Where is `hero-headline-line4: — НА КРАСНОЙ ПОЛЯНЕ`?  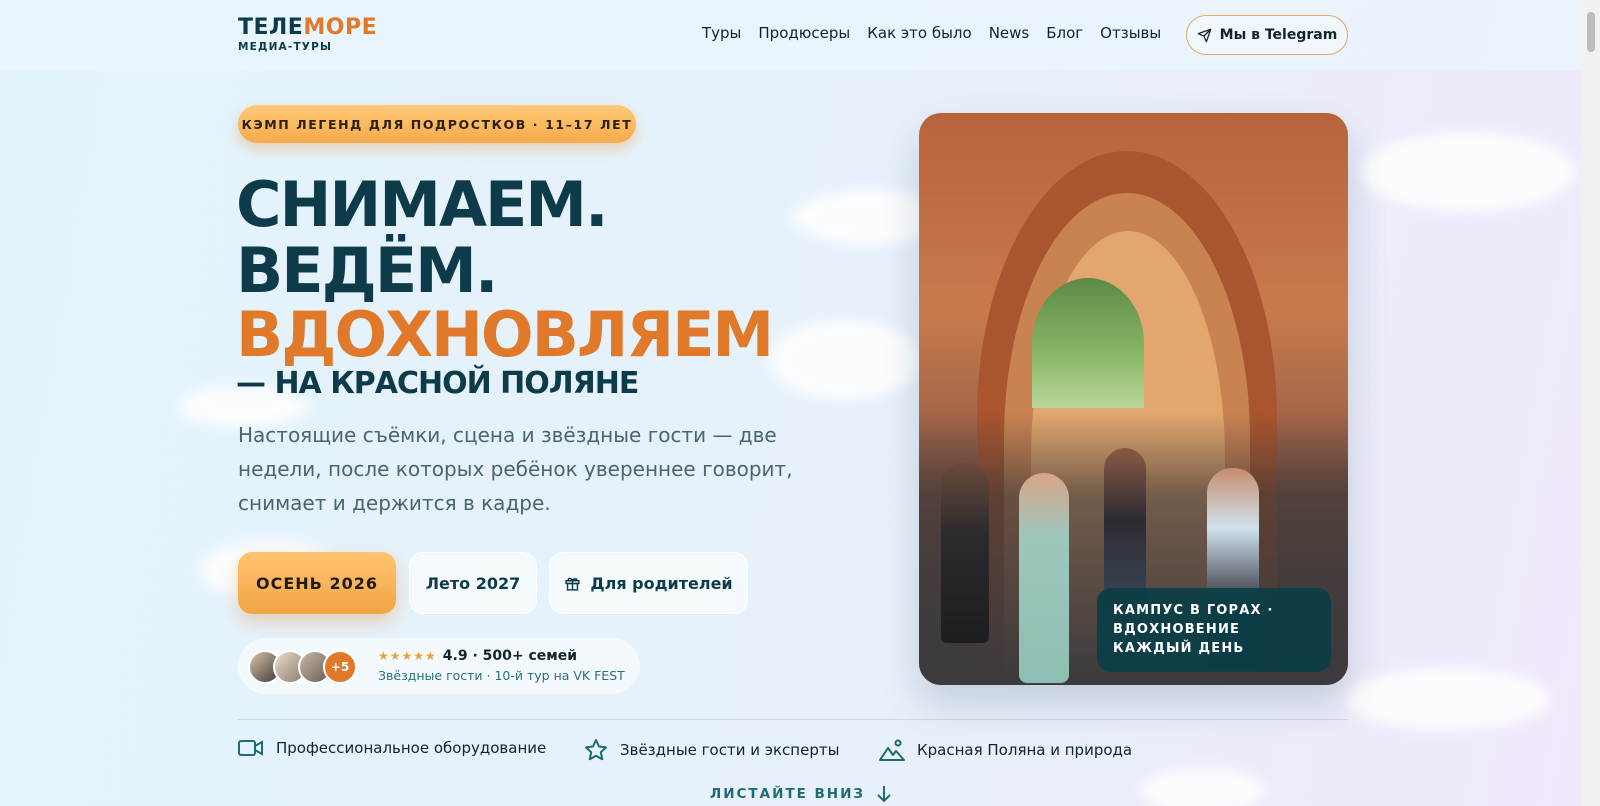
hero-headline-line4: — НА КРАСНОЙ ПОЛЯНЕ is located at coordinates (437, 383).